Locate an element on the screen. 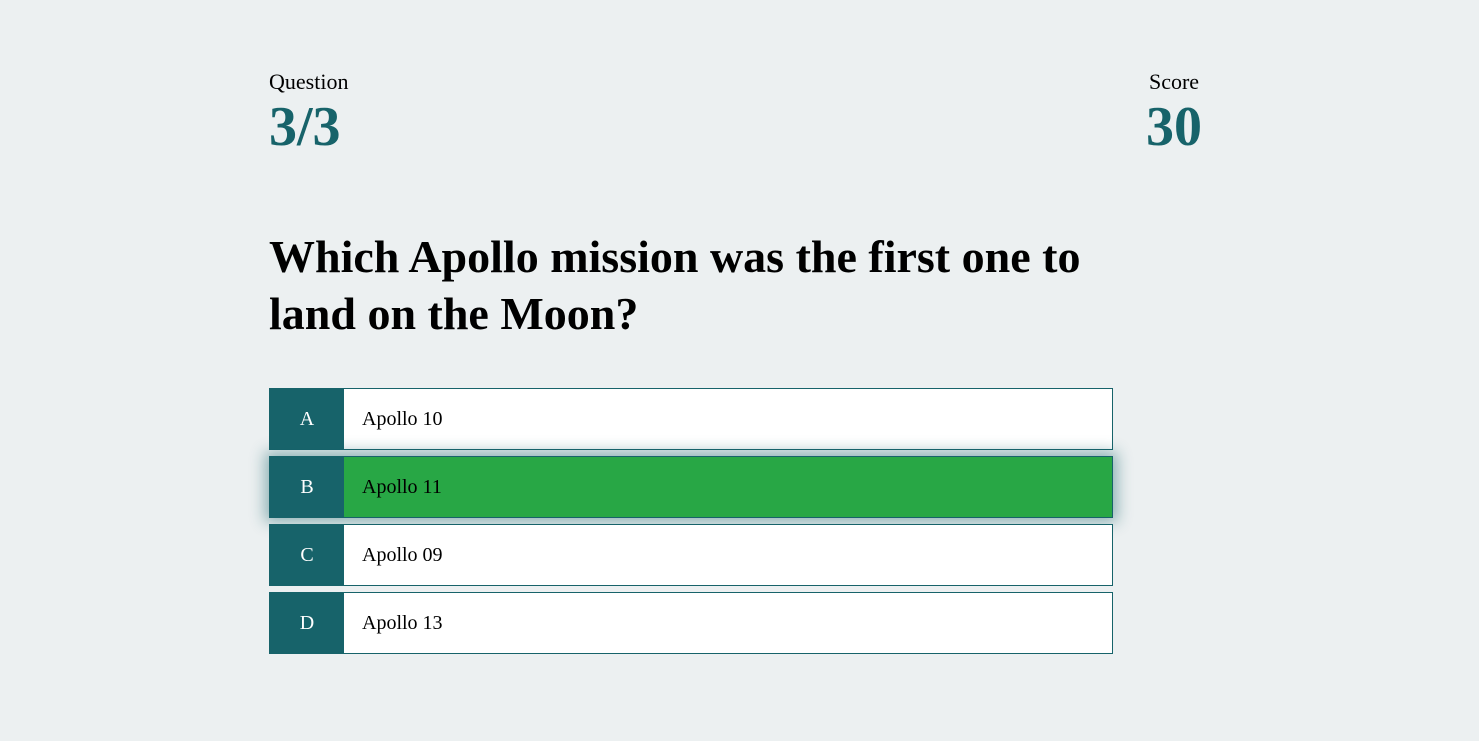  answer-option-b: B Apollo 11 is located at coordinates (691, 487).